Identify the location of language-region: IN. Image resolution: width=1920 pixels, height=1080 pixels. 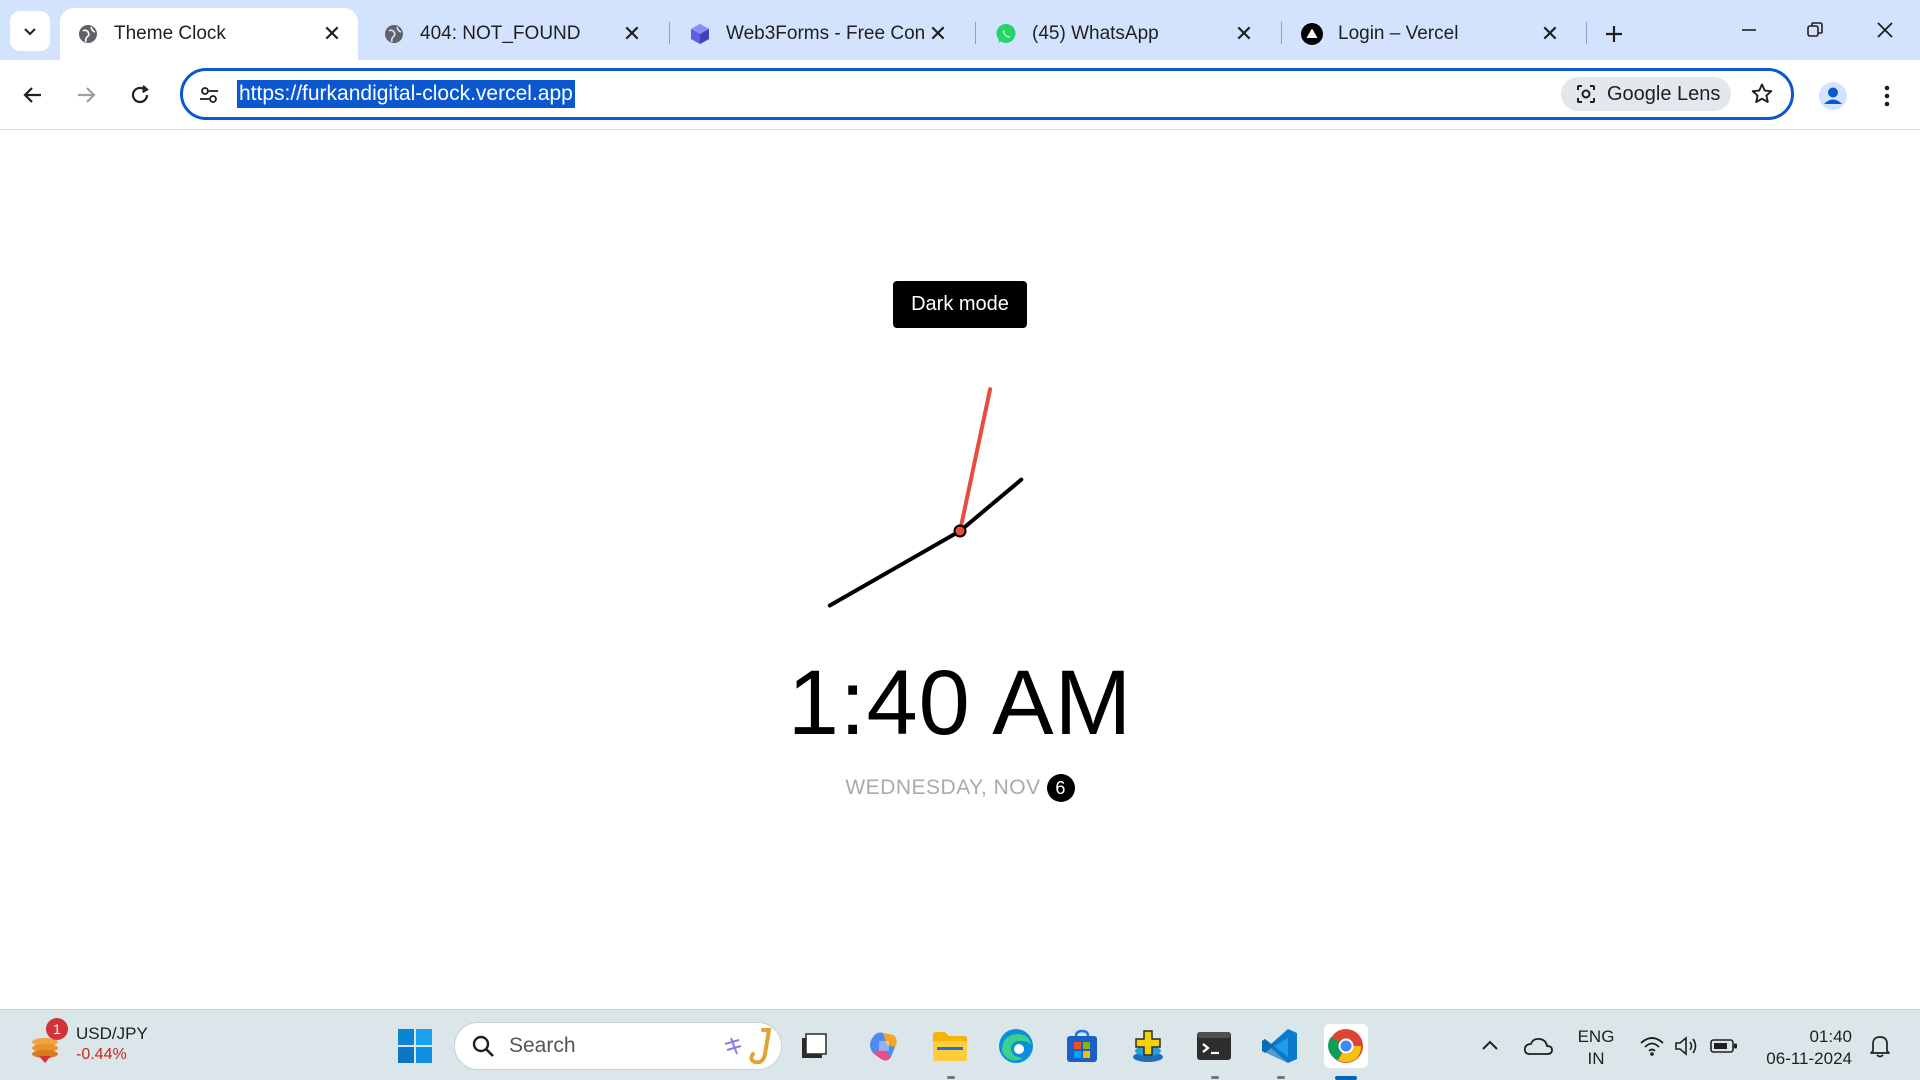
(1596, 1058).